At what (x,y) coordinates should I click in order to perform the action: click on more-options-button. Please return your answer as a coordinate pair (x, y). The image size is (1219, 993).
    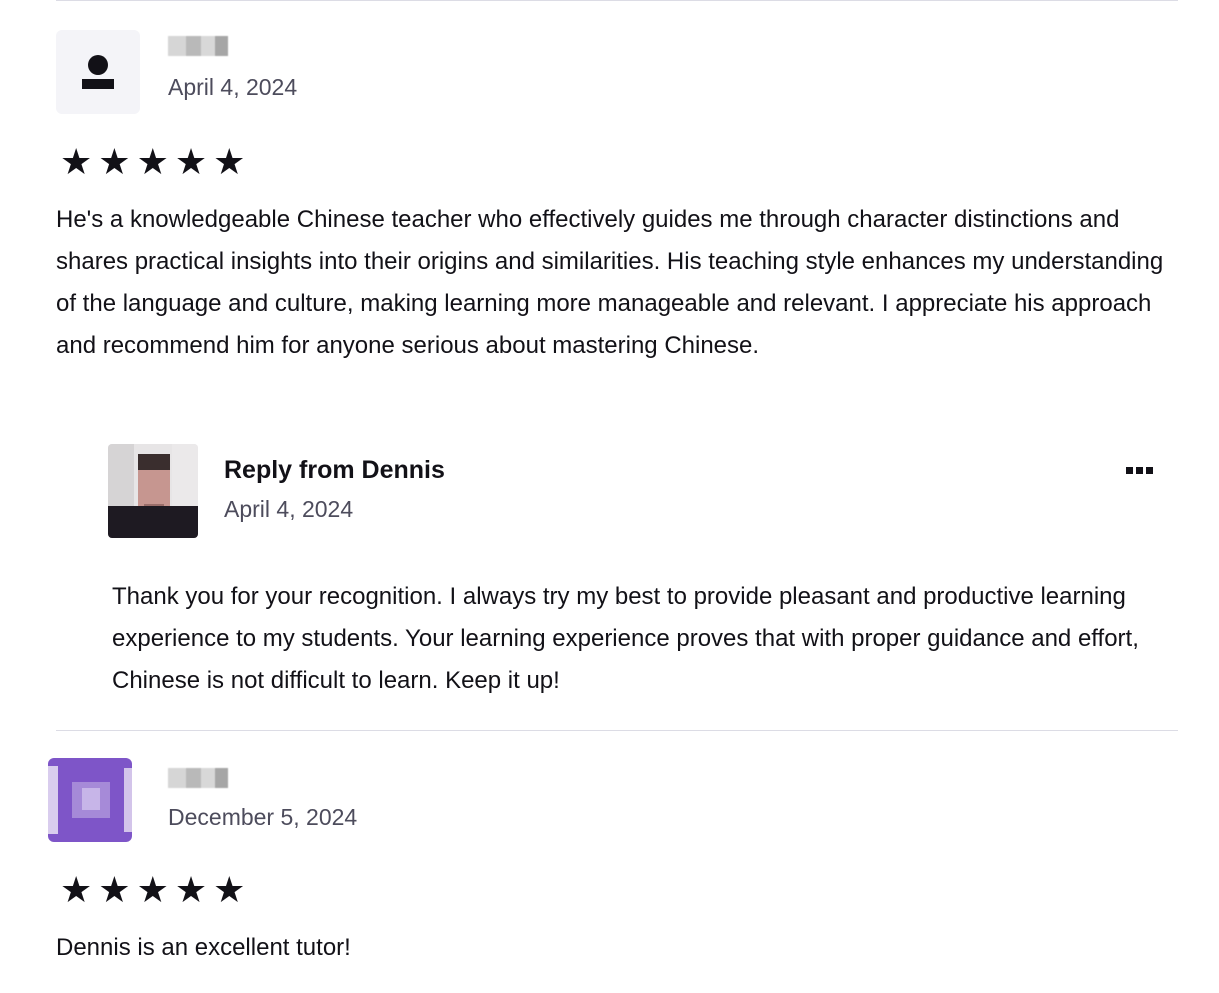
    Looking at the image, I should click on (1140, 470).